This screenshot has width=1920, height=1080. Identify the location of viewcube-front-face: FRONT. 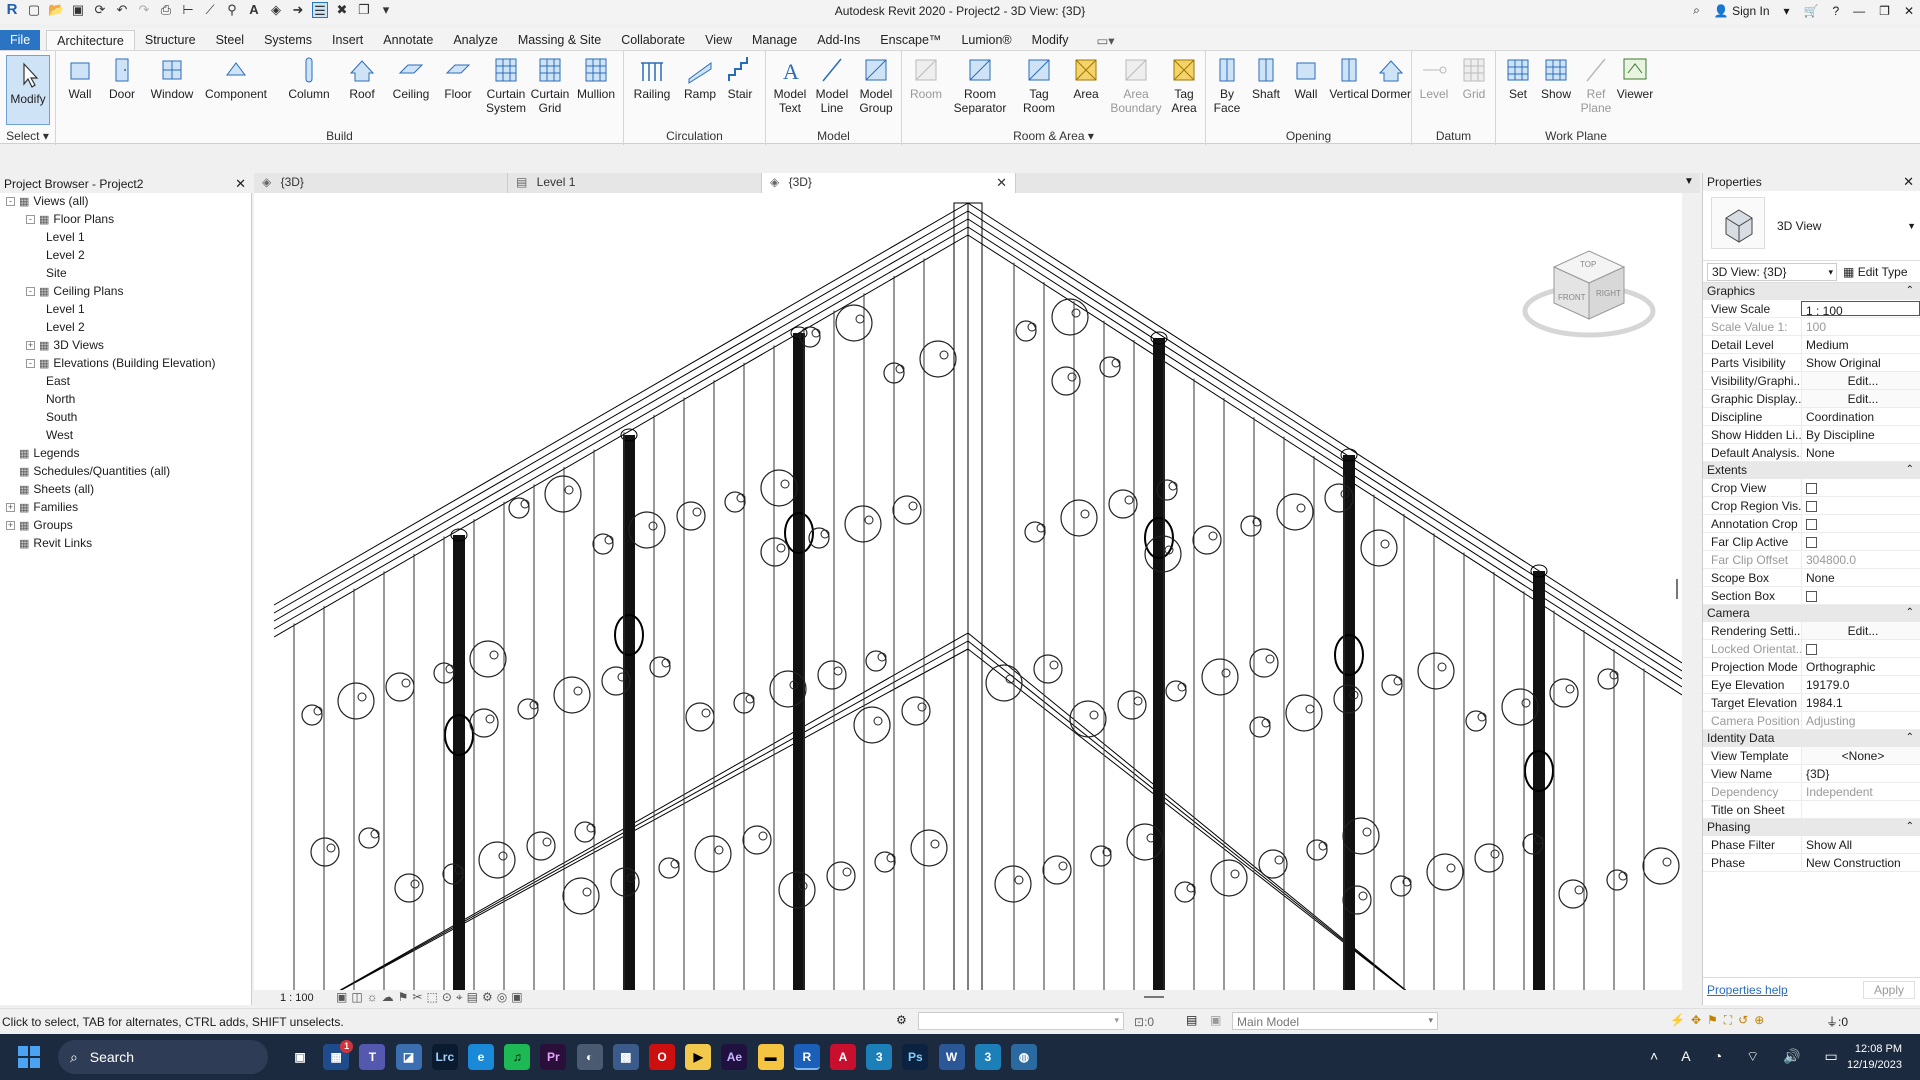
(1572, 297).